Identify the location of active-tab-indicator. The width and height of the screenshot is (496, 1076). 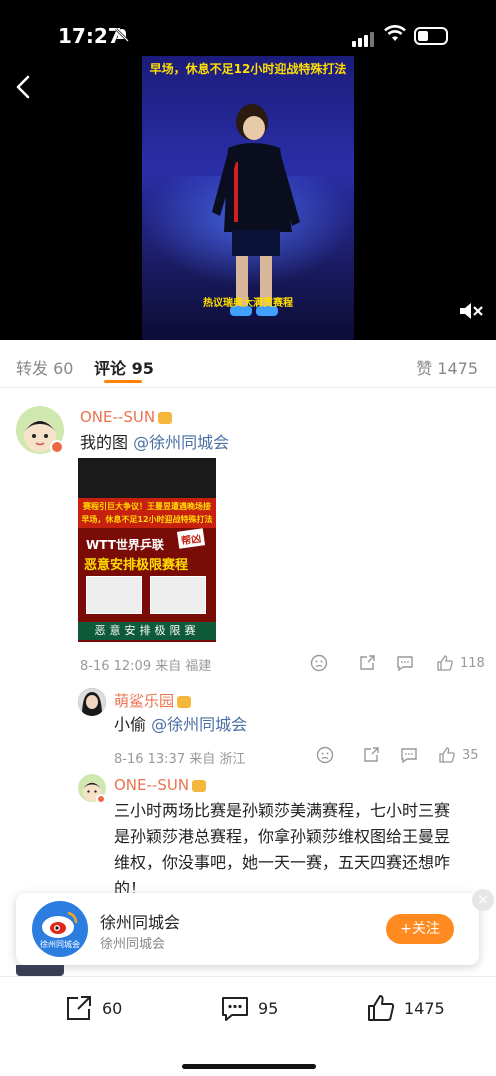
(123, 381).